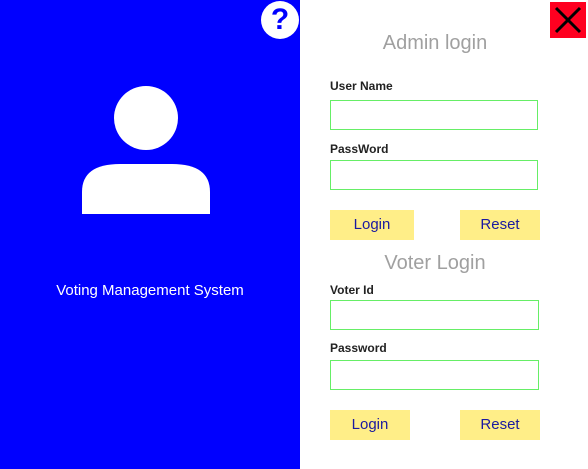 This screenshot has width=588, height=469. What do you see at coordinates (352, 290) in the screenshot?
I see `voter-id-label: Voter Id` at bounding box center [352, 290].